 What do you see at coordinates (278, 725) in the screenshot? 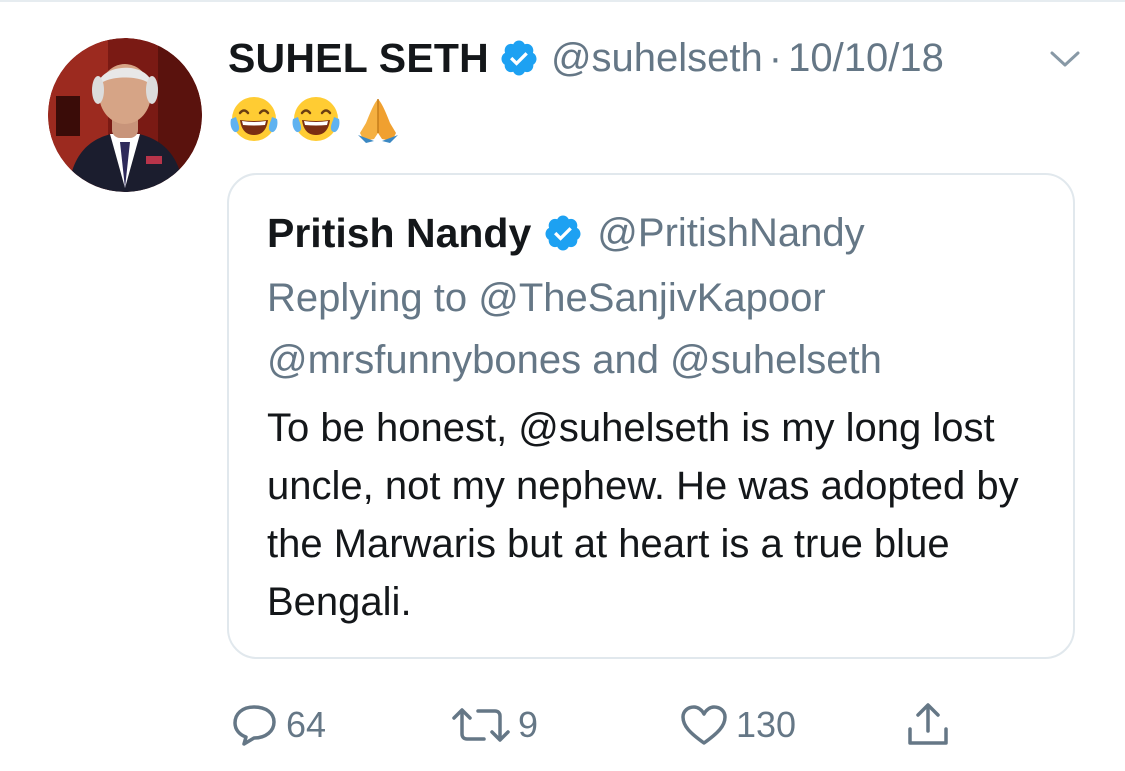
I see `reply-button: 64` at bounding box center [278, 725].